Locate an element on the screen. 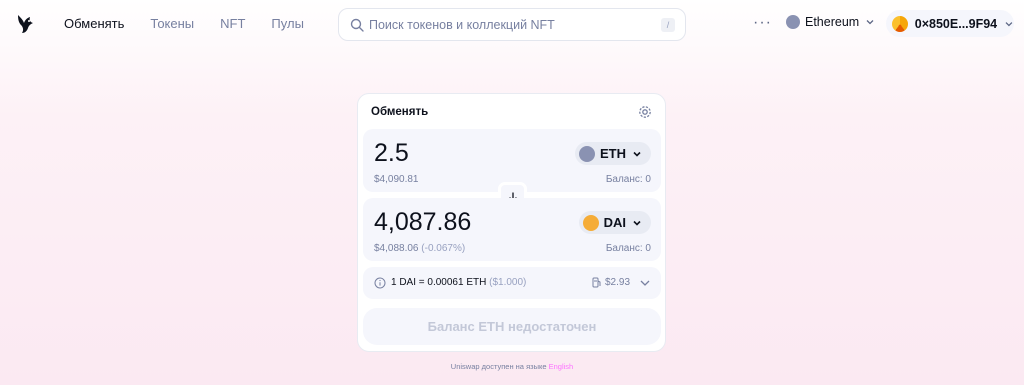  search-input is located at coordinates (514, 25).